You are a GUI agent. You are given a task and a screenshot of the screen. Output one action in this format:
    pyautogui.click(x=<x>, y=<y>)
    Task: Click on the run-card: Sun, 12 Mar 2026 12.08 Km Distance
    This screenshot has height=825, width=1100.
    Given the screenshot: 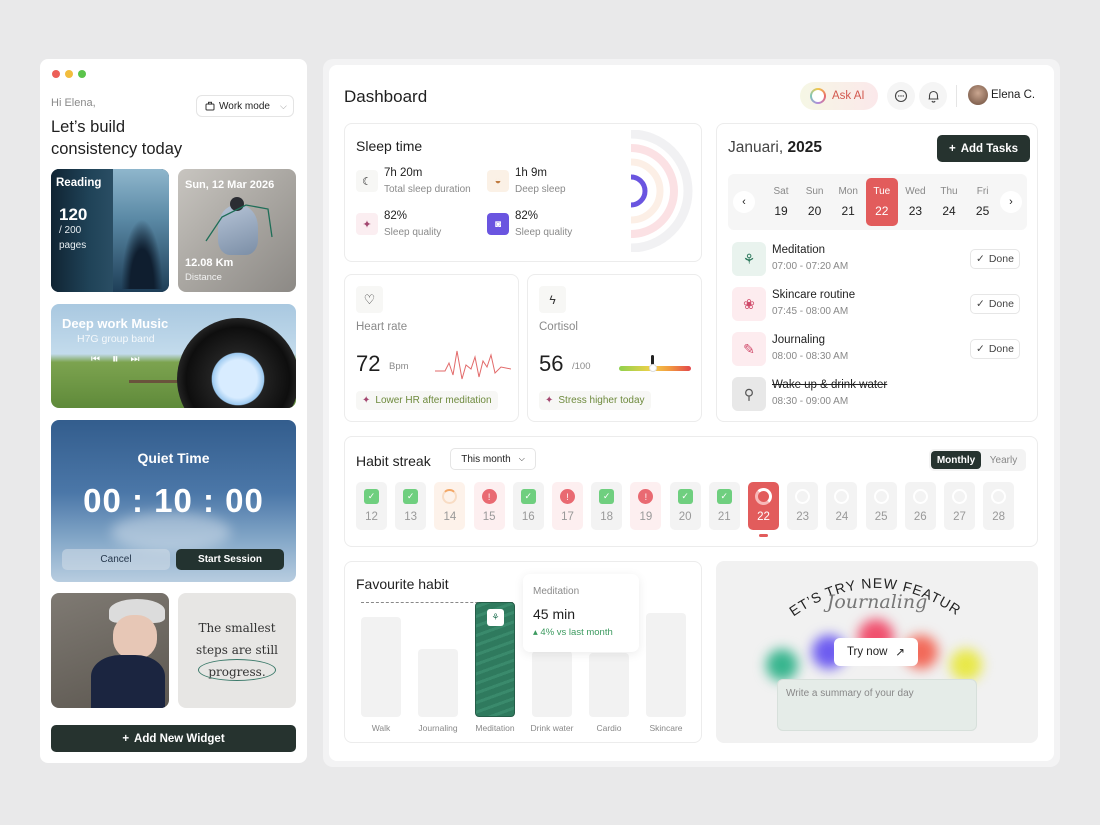 What is the action you would take?
    pyautogui.click(x=237, y=230)
    